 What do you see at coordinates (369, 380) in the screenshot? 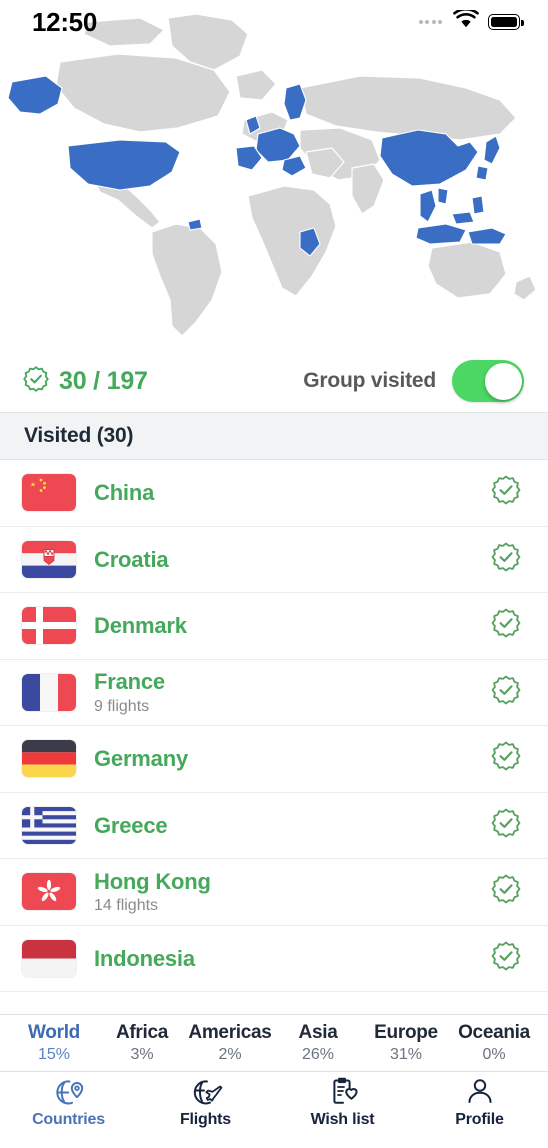
I see `group-visited-label: Group visited` at bounding box center [369, 380].